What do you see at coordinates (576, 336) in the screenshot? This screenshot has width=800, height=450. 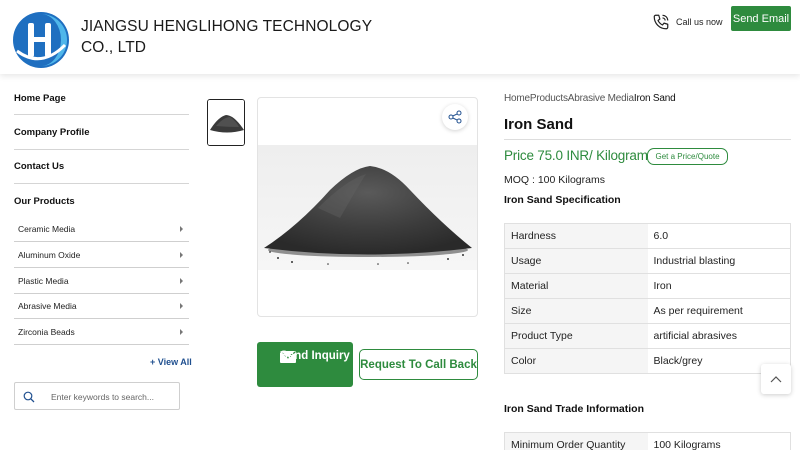 I see `spec-key: Product Type` at bounding box center [576, 336].